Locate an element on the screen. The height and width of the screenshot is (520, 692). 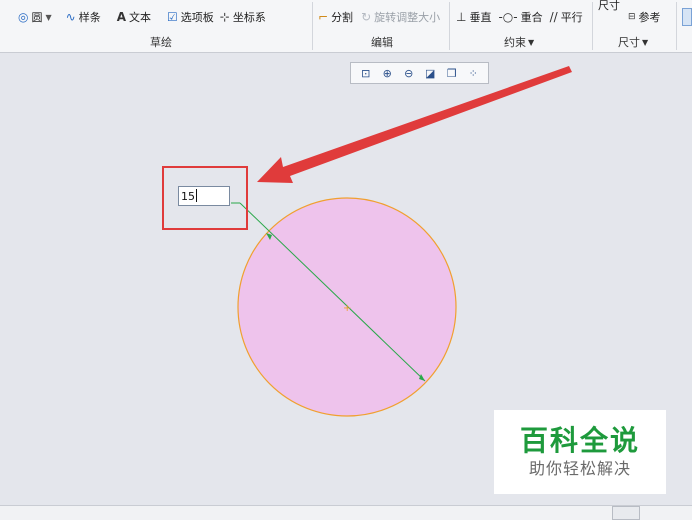
zoom-in-icon: ⊕ is located at coordinates (387, 73).